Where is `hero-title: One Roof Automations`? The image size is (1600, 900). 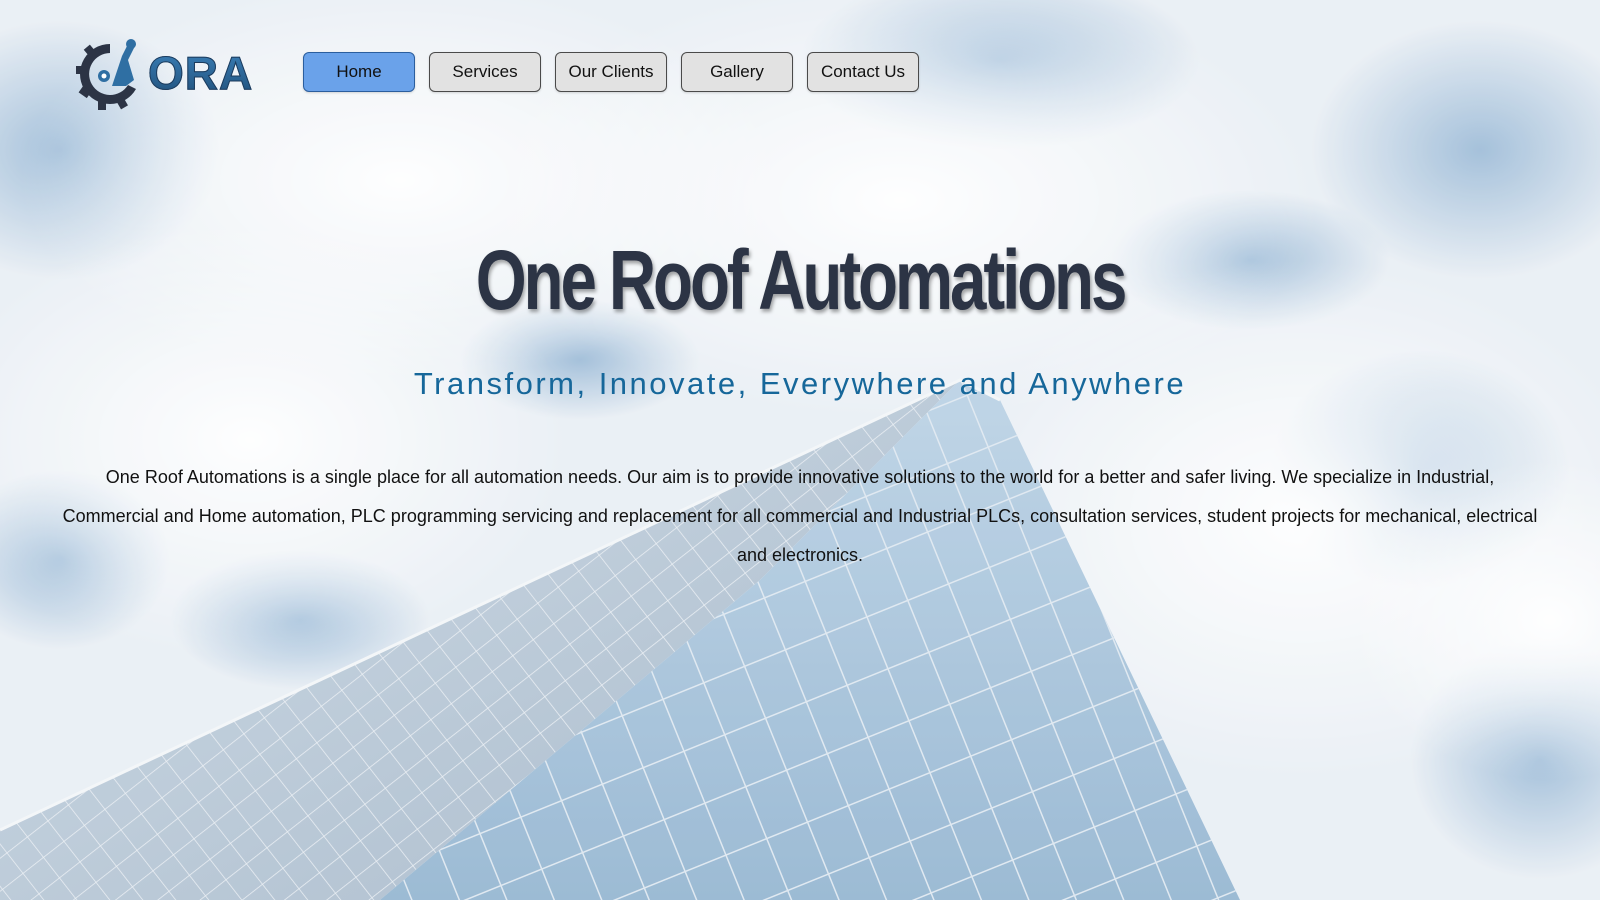
hero-title: One Roof Automations is located at coordinates (801, 280).